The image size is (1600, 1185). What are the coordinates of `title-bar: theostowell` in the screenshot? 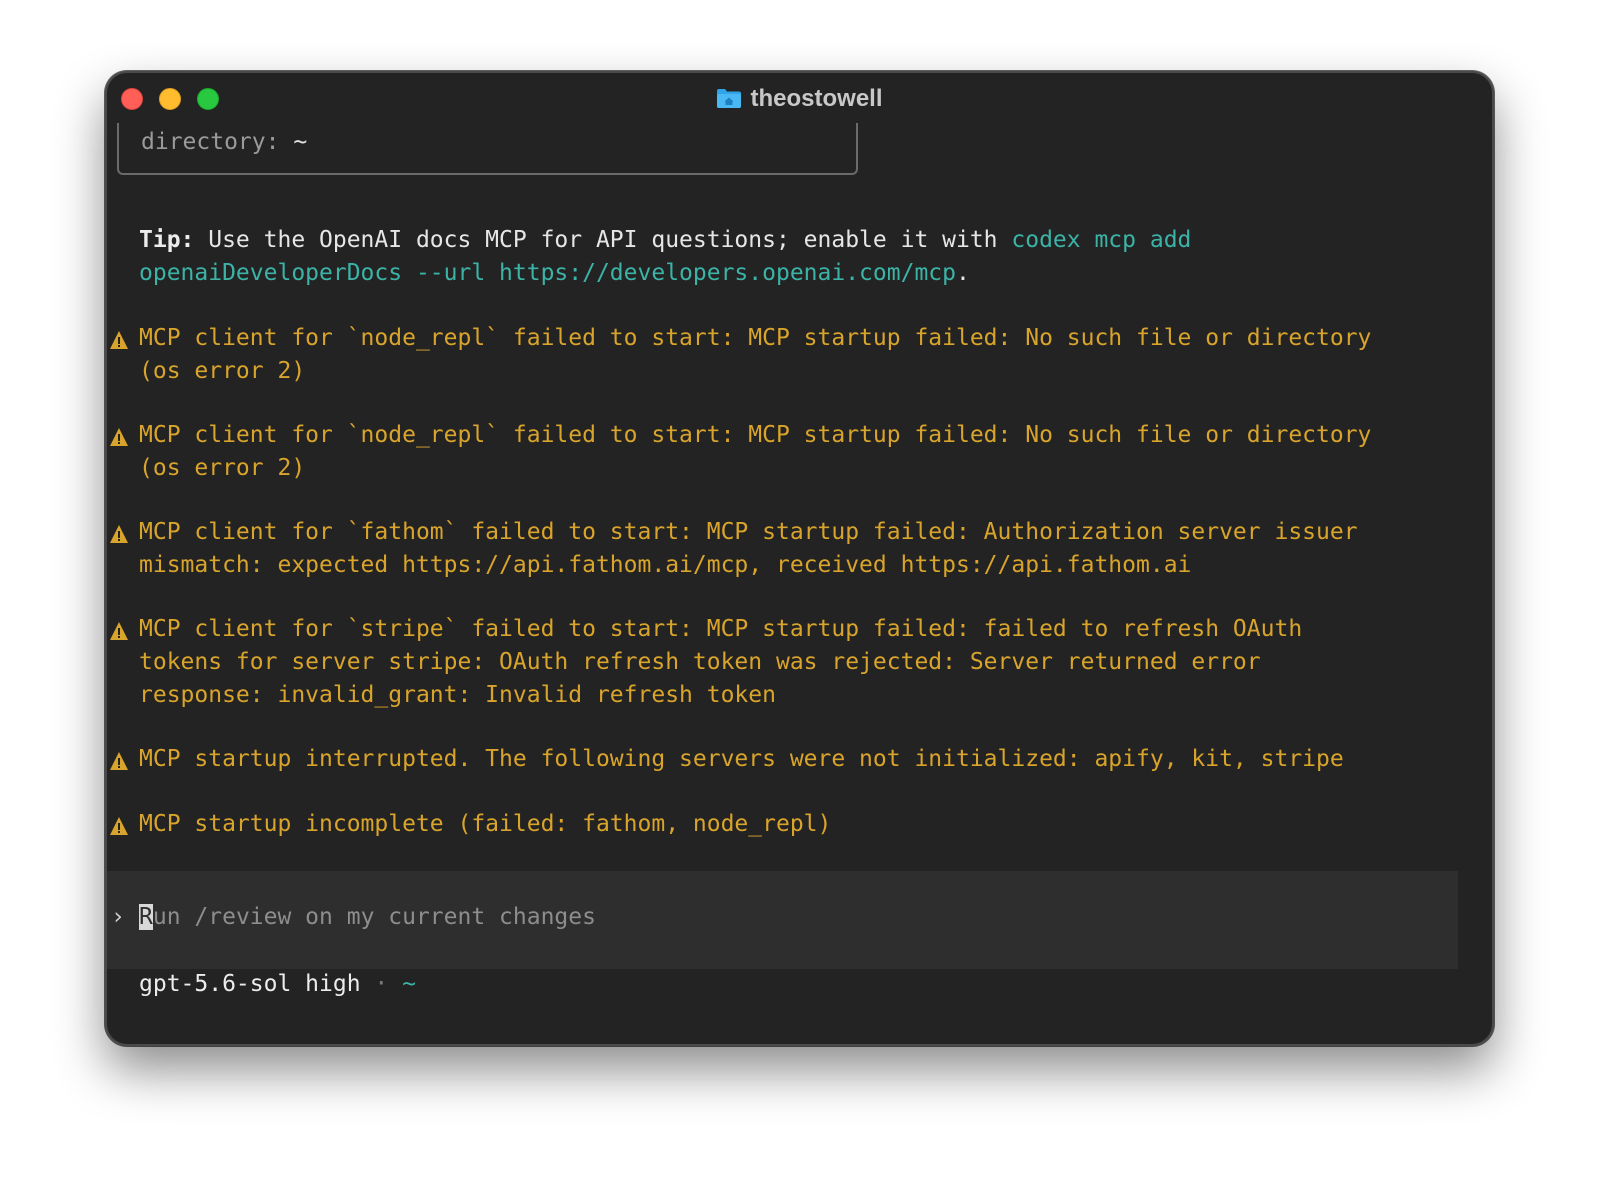 It's located at (799, 99).